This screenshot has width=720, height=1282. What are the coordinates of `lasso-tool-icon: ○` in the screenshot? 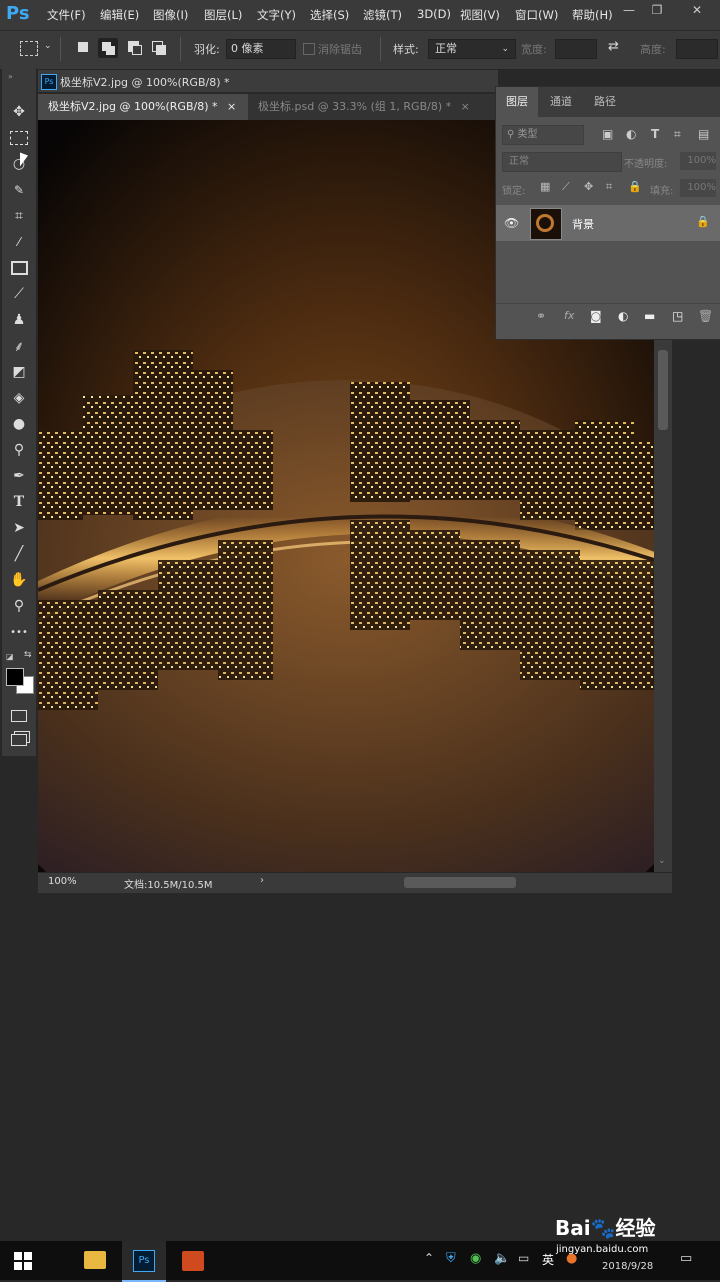 It's located at (19, 164).